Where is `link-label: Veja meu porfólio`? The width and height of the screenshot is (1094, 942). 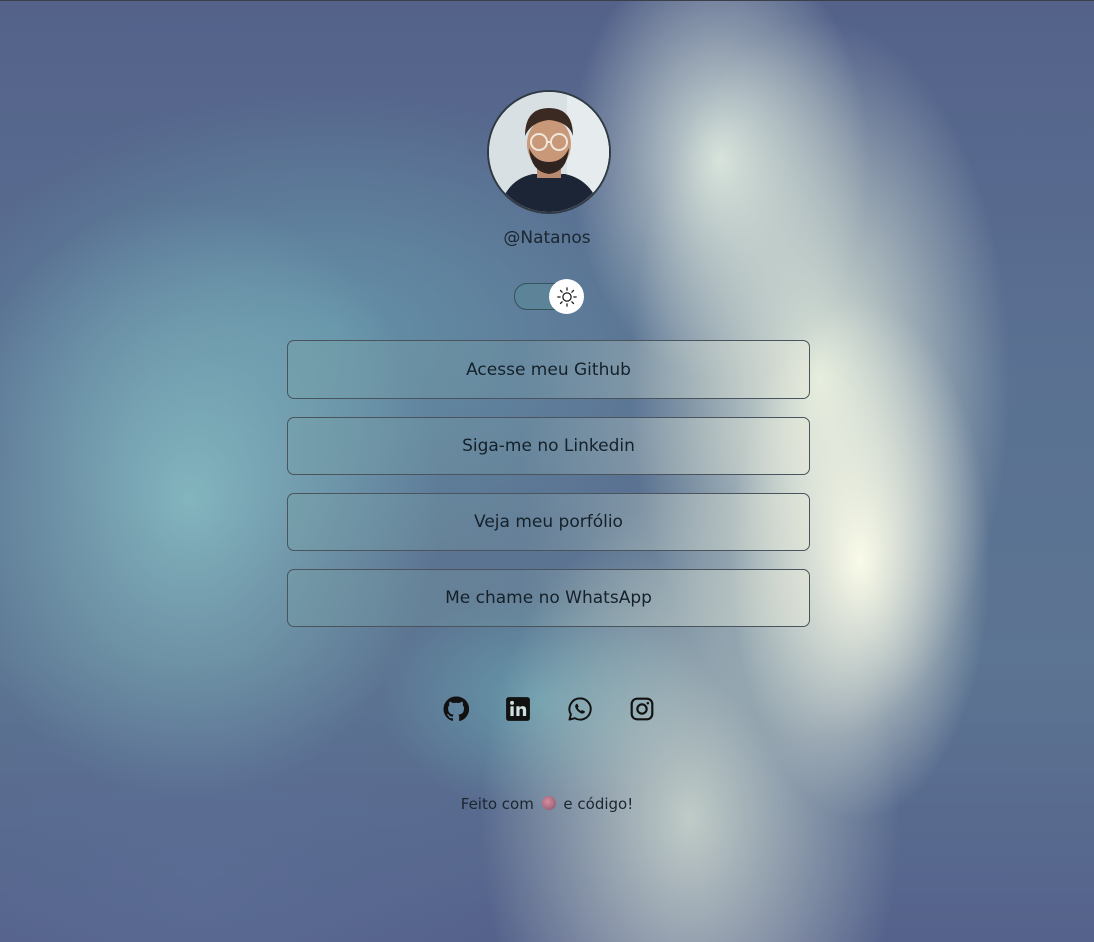 link-label: Veja meu porfólio is located at coordinates (548, 522).